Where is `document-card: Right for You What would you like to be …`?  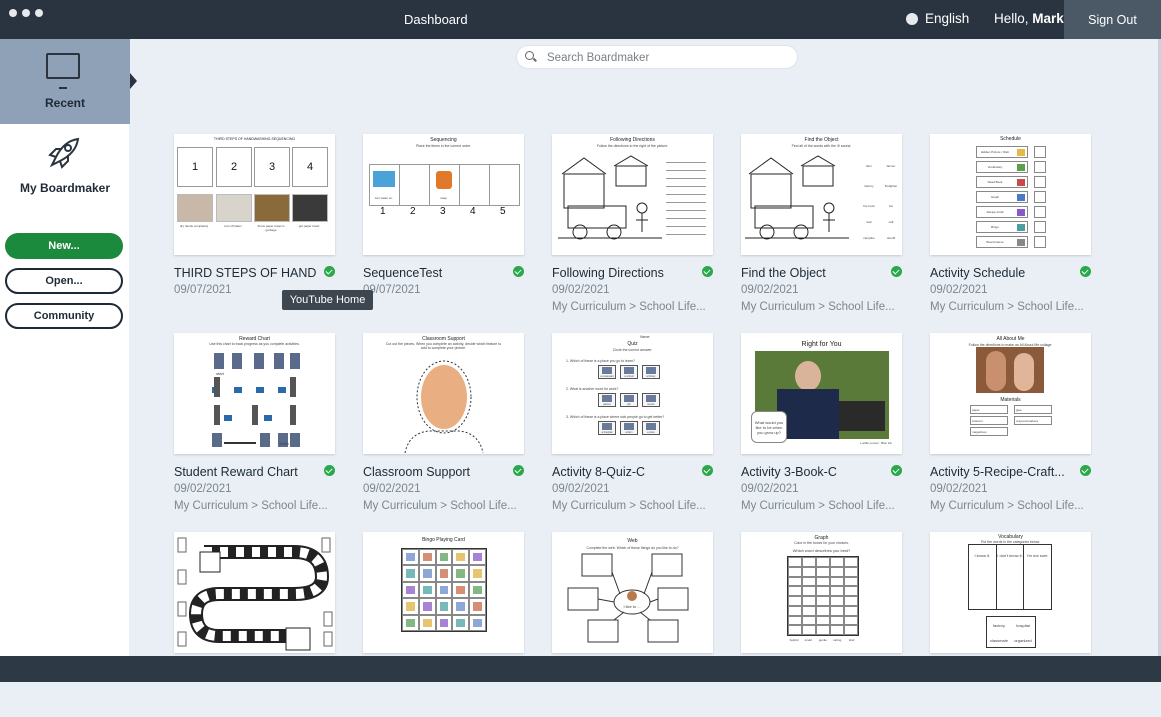
document-card: Right for You What would you like to be … is located at coordinates (822, 425).